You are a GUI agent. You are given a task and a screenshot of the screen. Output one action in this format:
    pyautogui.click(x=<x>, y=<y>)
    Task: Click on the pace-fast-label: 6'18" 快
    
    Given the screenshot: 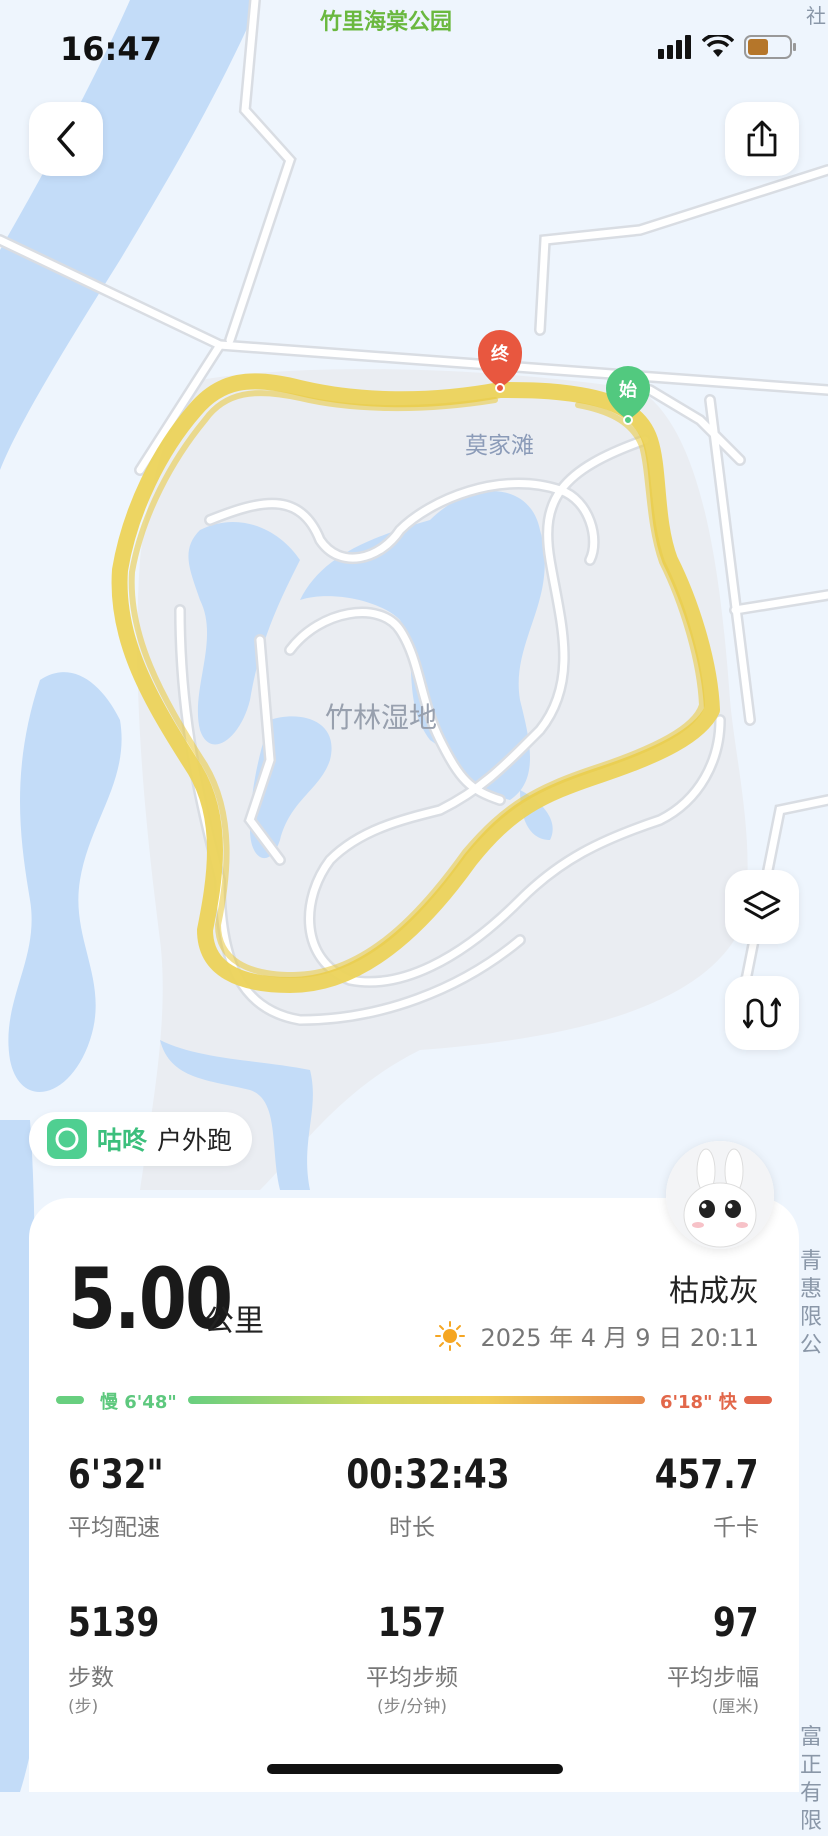 What is the action you would take?
    pyautogui.click(x=698, y=1402)
    